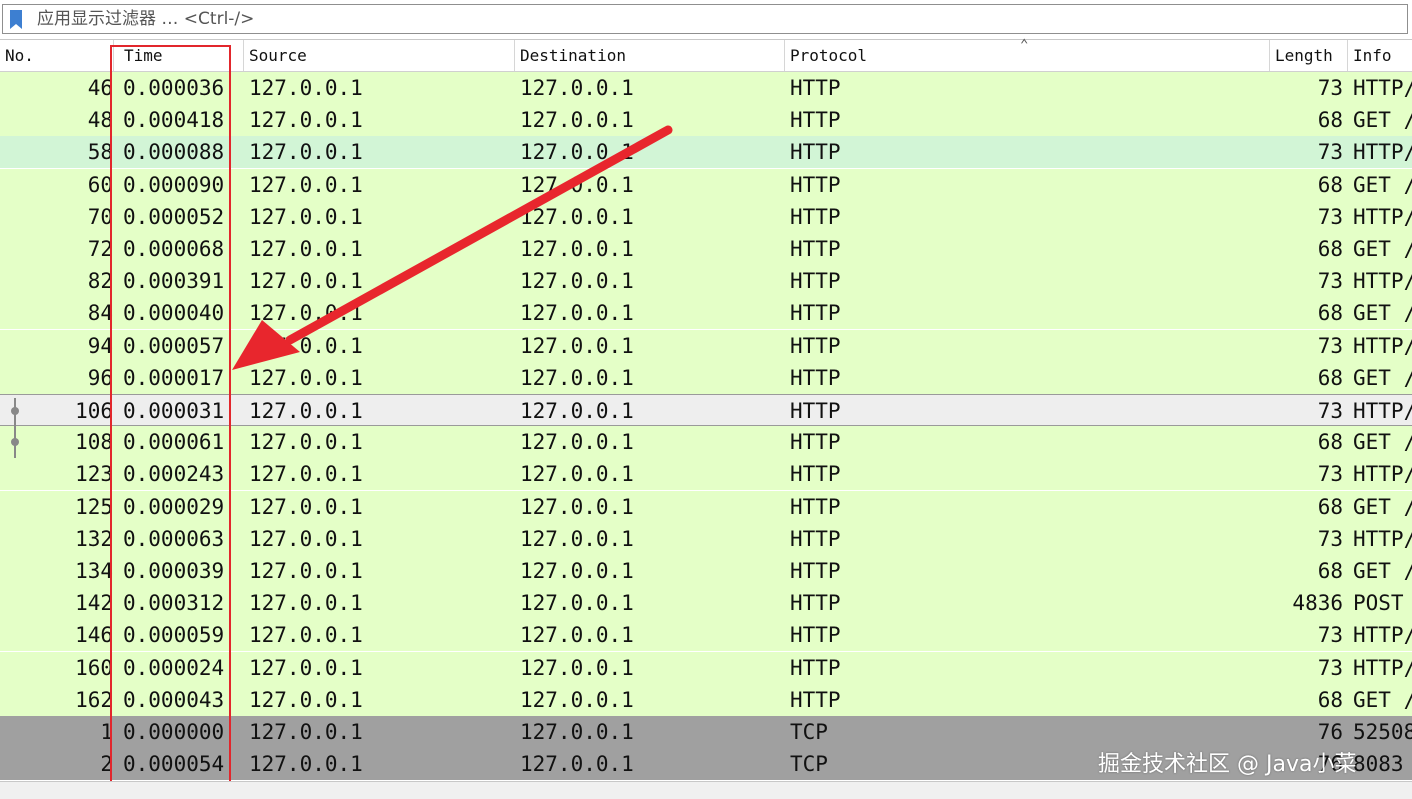 The width and height of the screenshot is (1412, 799). Describe the element at coordinates (16, 19) in the screenshot. I see `bookmark-icon` at that location.